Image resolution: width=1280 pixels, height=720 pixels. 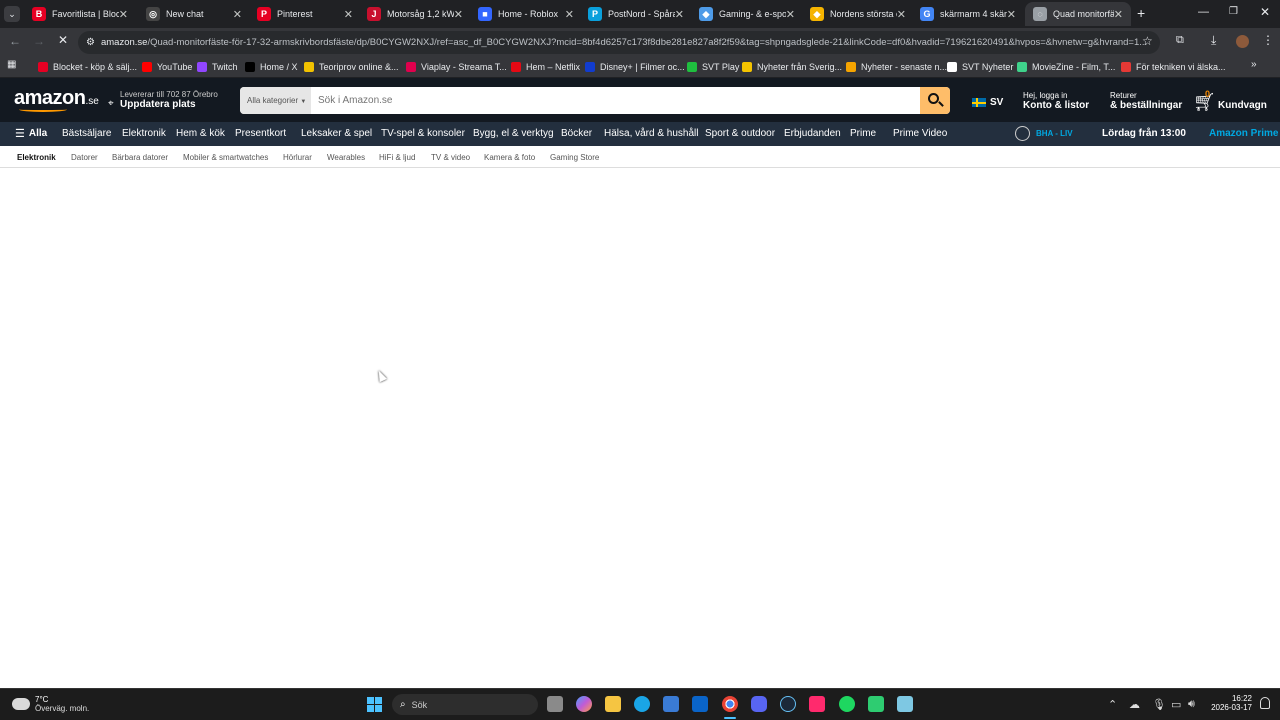 I want to click on close-window-button: ✕, so click(x=1265, y=12).